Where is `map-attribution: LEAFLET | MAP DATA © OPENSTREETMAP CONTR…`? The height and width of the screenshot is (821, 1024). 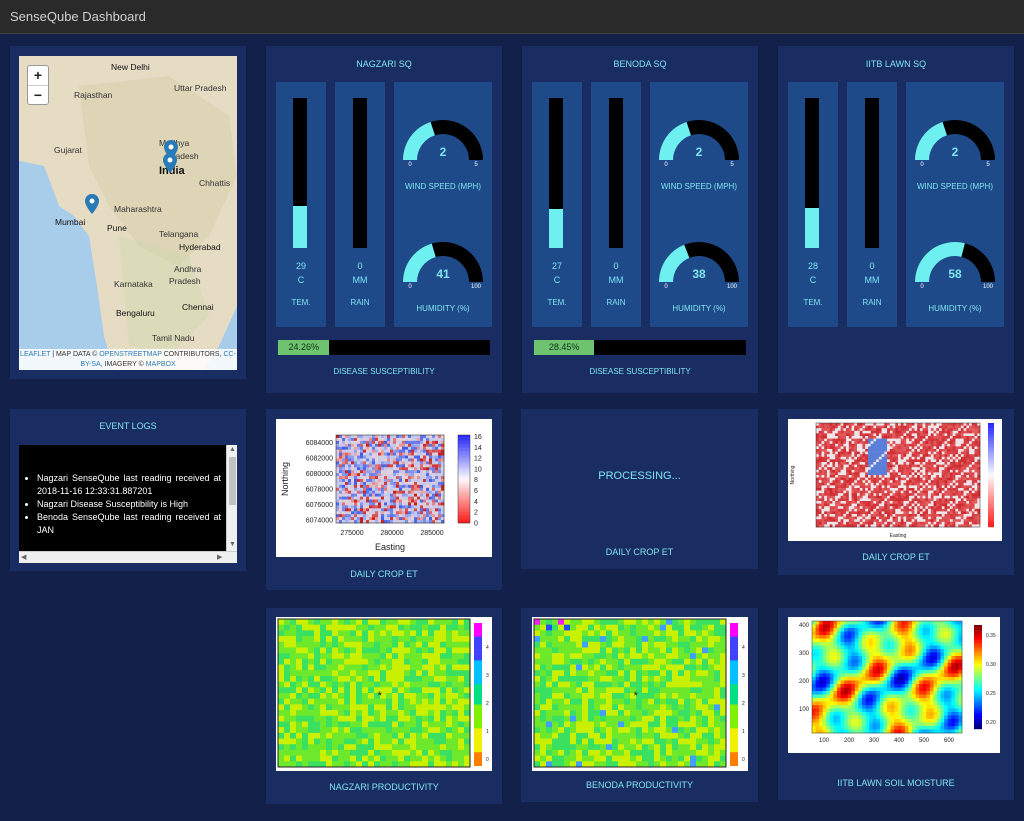
map-attribution: LEAFLET | MAP DATA © OPENSTREETMAP CONTR… is located at coordinates (128, 359).